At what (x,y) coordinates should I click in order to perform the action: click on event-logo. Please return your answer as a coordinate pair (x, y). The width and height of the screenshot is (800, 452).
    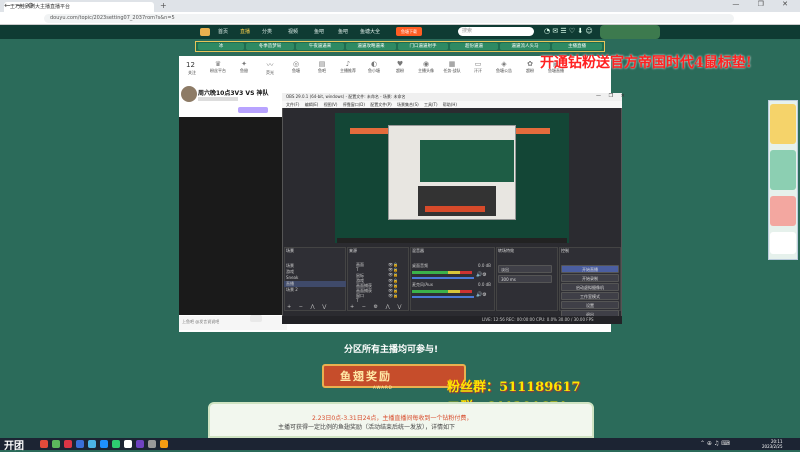
    Looking at the image, I should click on (630, 32).